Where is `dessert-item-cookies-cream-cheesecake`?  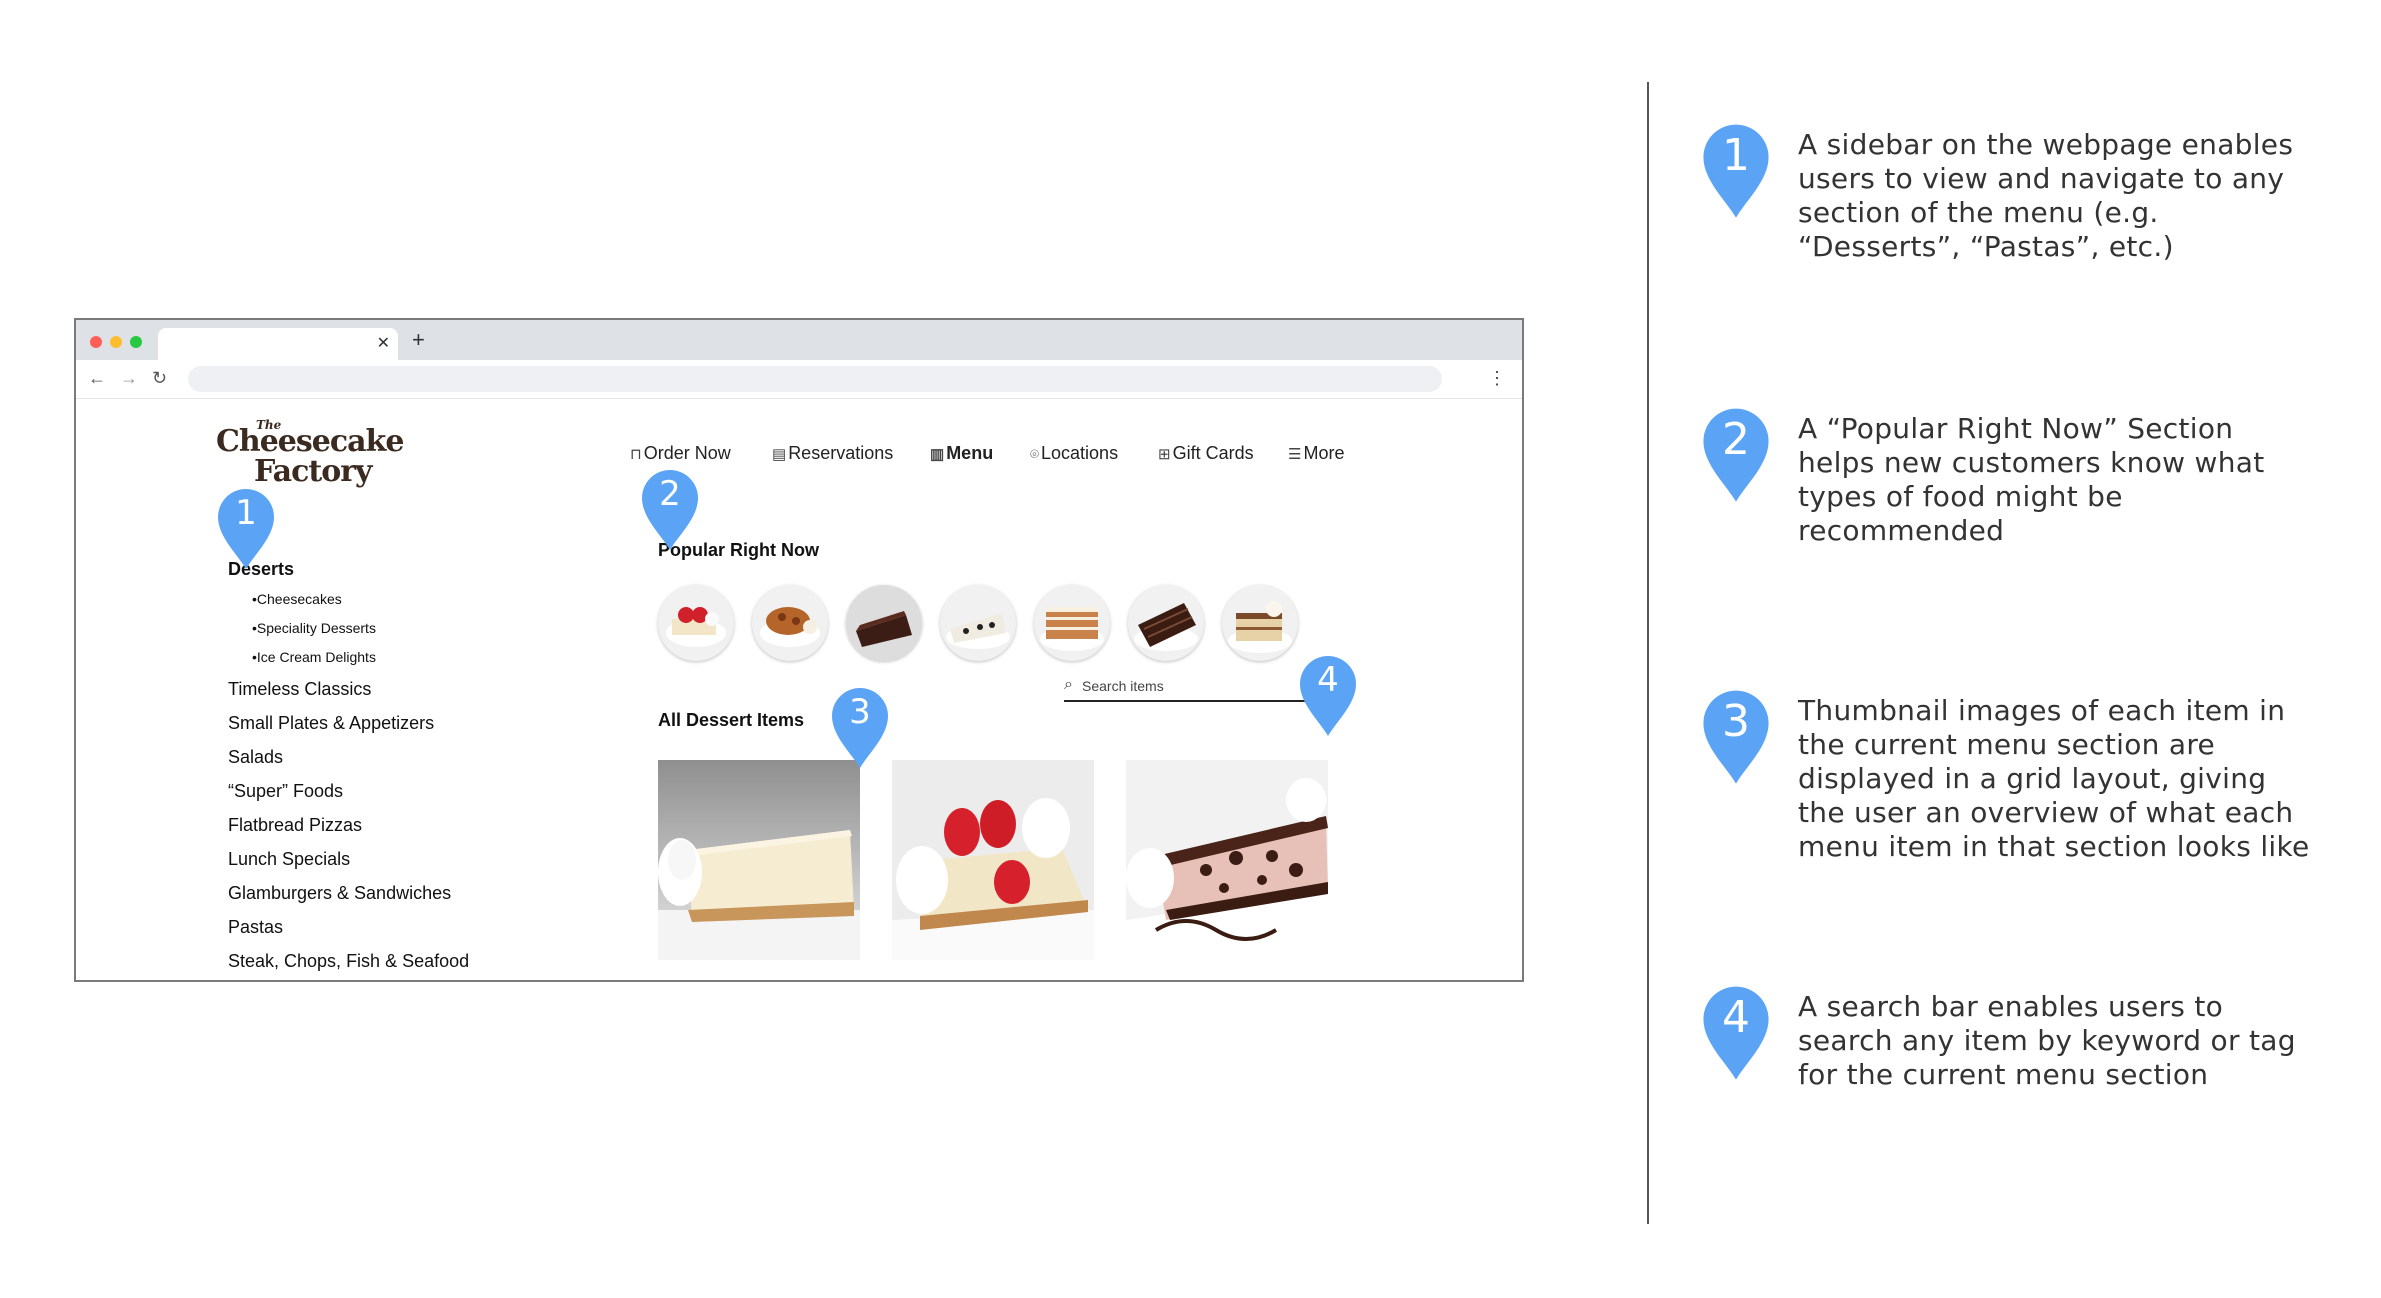 dessert-item-cookies-cream-cheesecake is located at coordinates (1227, 860).